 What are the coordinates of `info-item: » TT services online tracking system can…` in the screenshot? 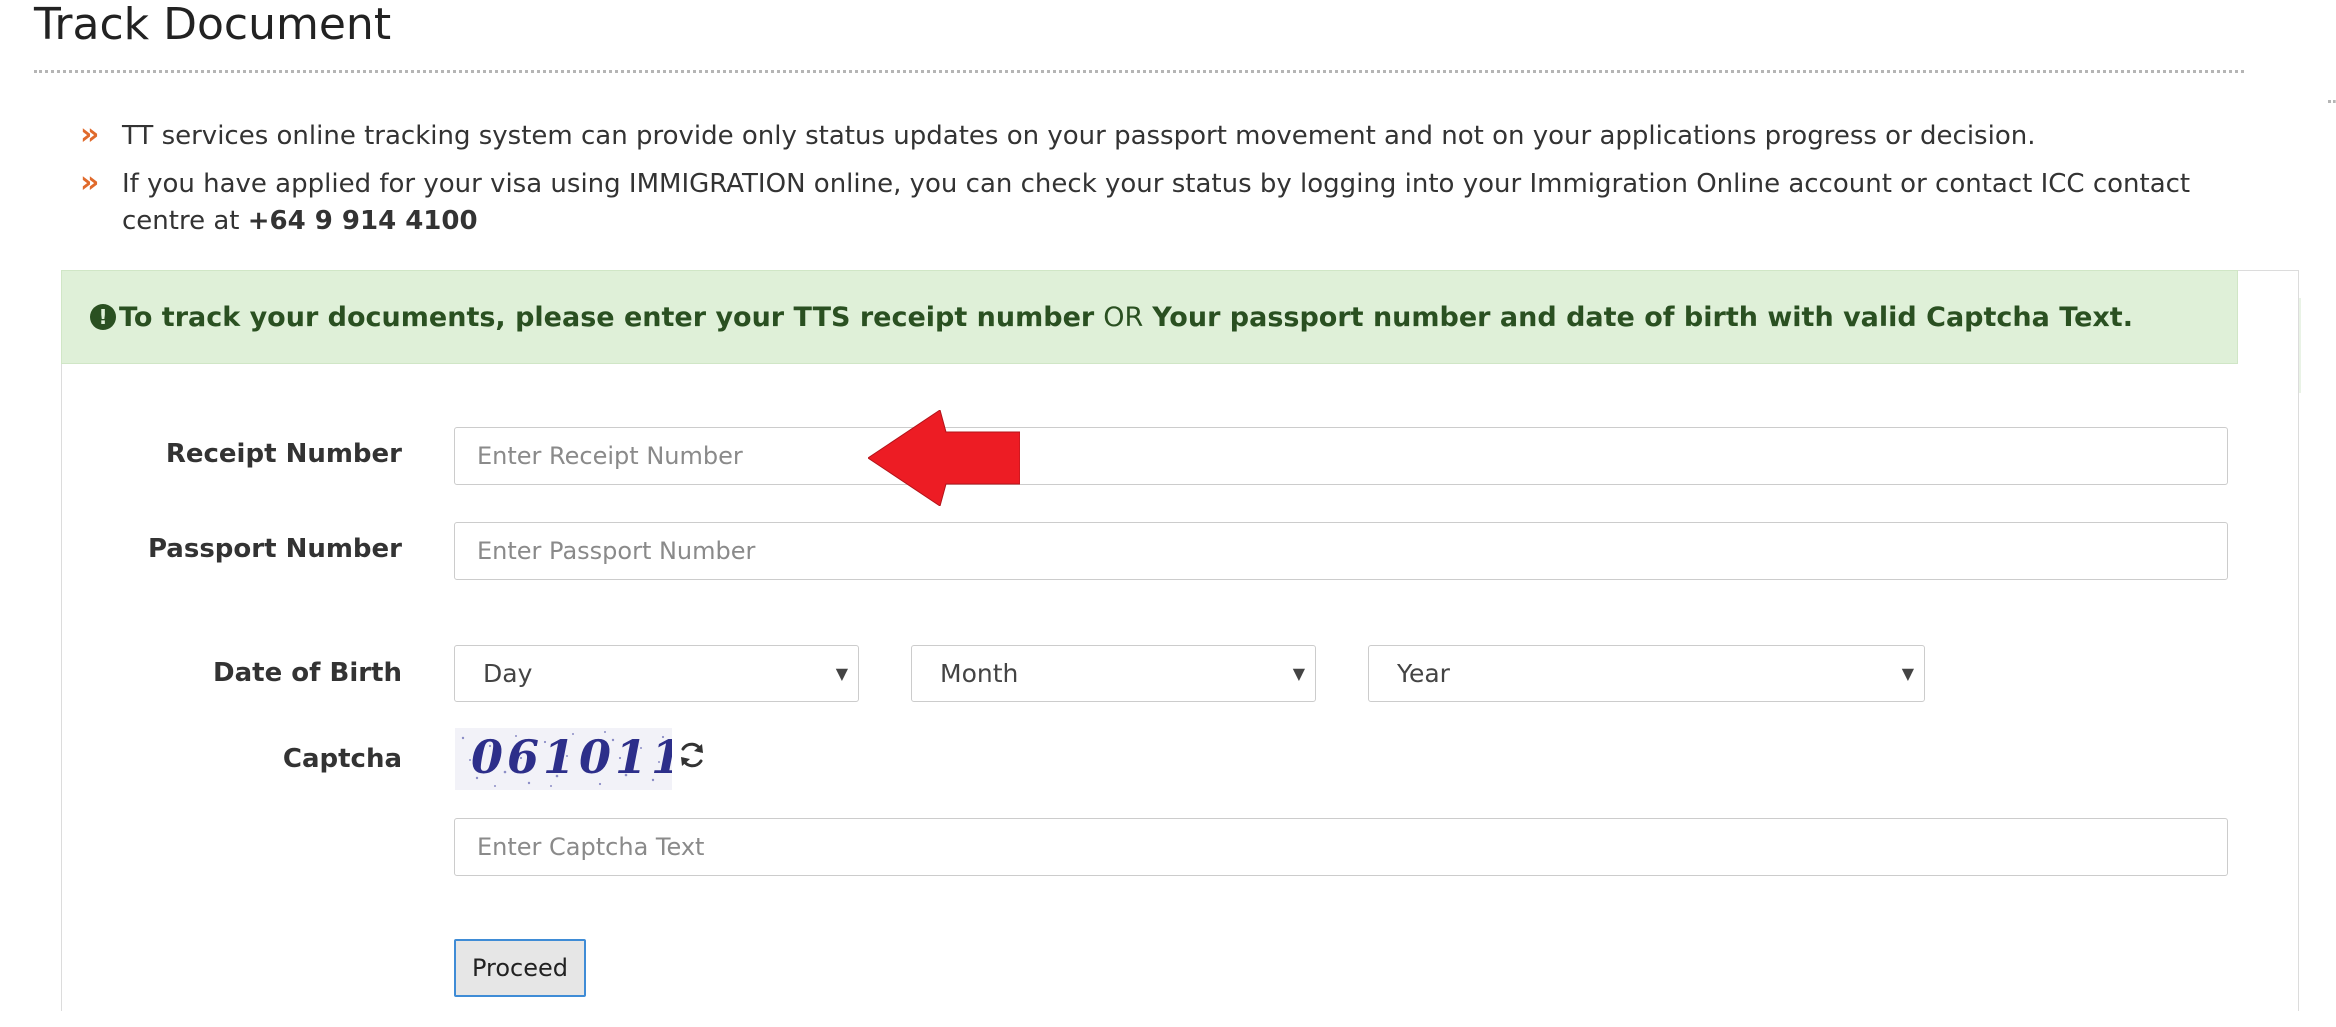 It's located at (1153, 136).